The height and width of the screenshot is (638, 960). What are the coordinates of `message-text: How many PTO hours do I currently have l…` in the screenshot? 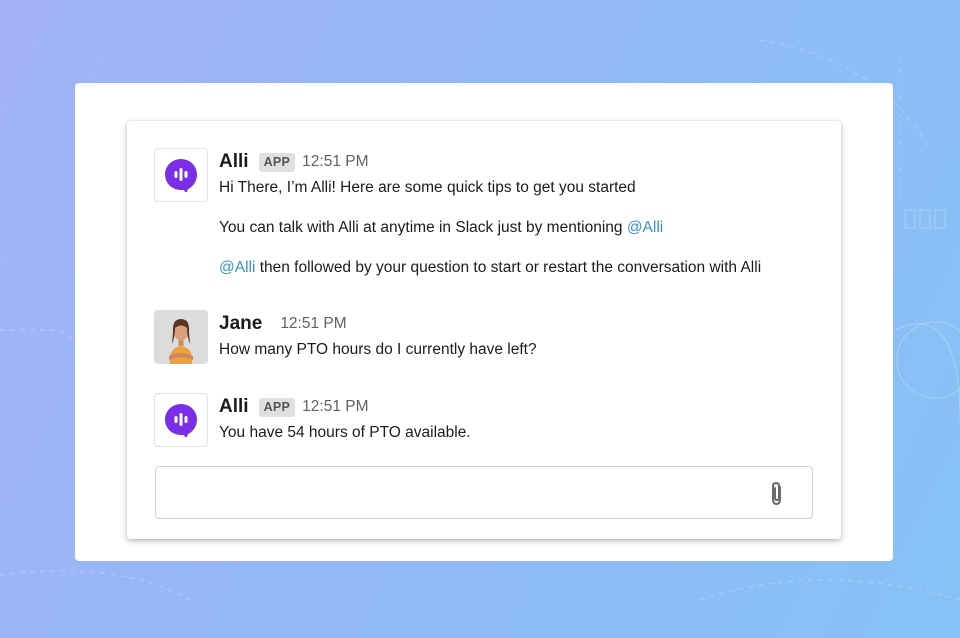 It's located at (378, 349).